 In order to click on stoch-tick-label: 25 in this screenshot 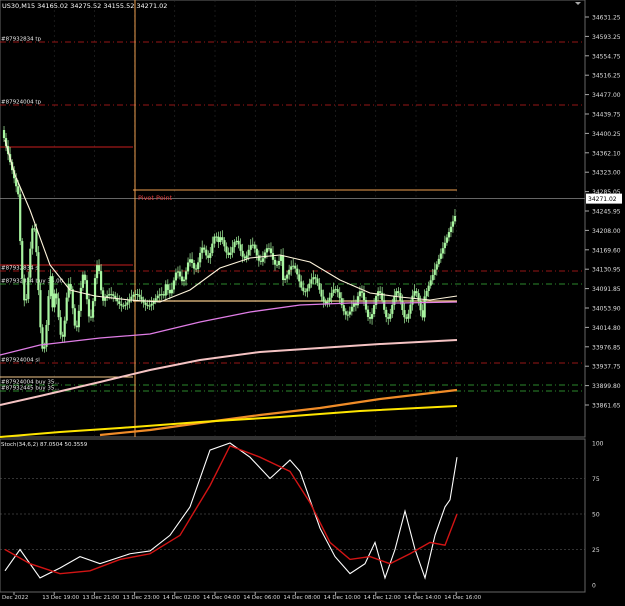, I will do `click(596, 550)`.